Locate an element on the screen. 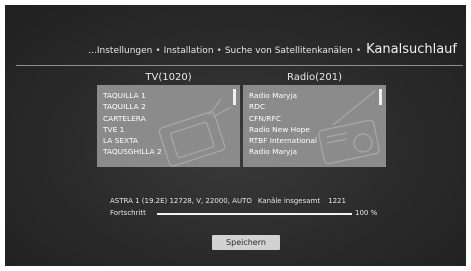 This screenshot has width=471, height=271. breadcrumb-item-settings: ...Instellungen is located at coordinates (120, 51).